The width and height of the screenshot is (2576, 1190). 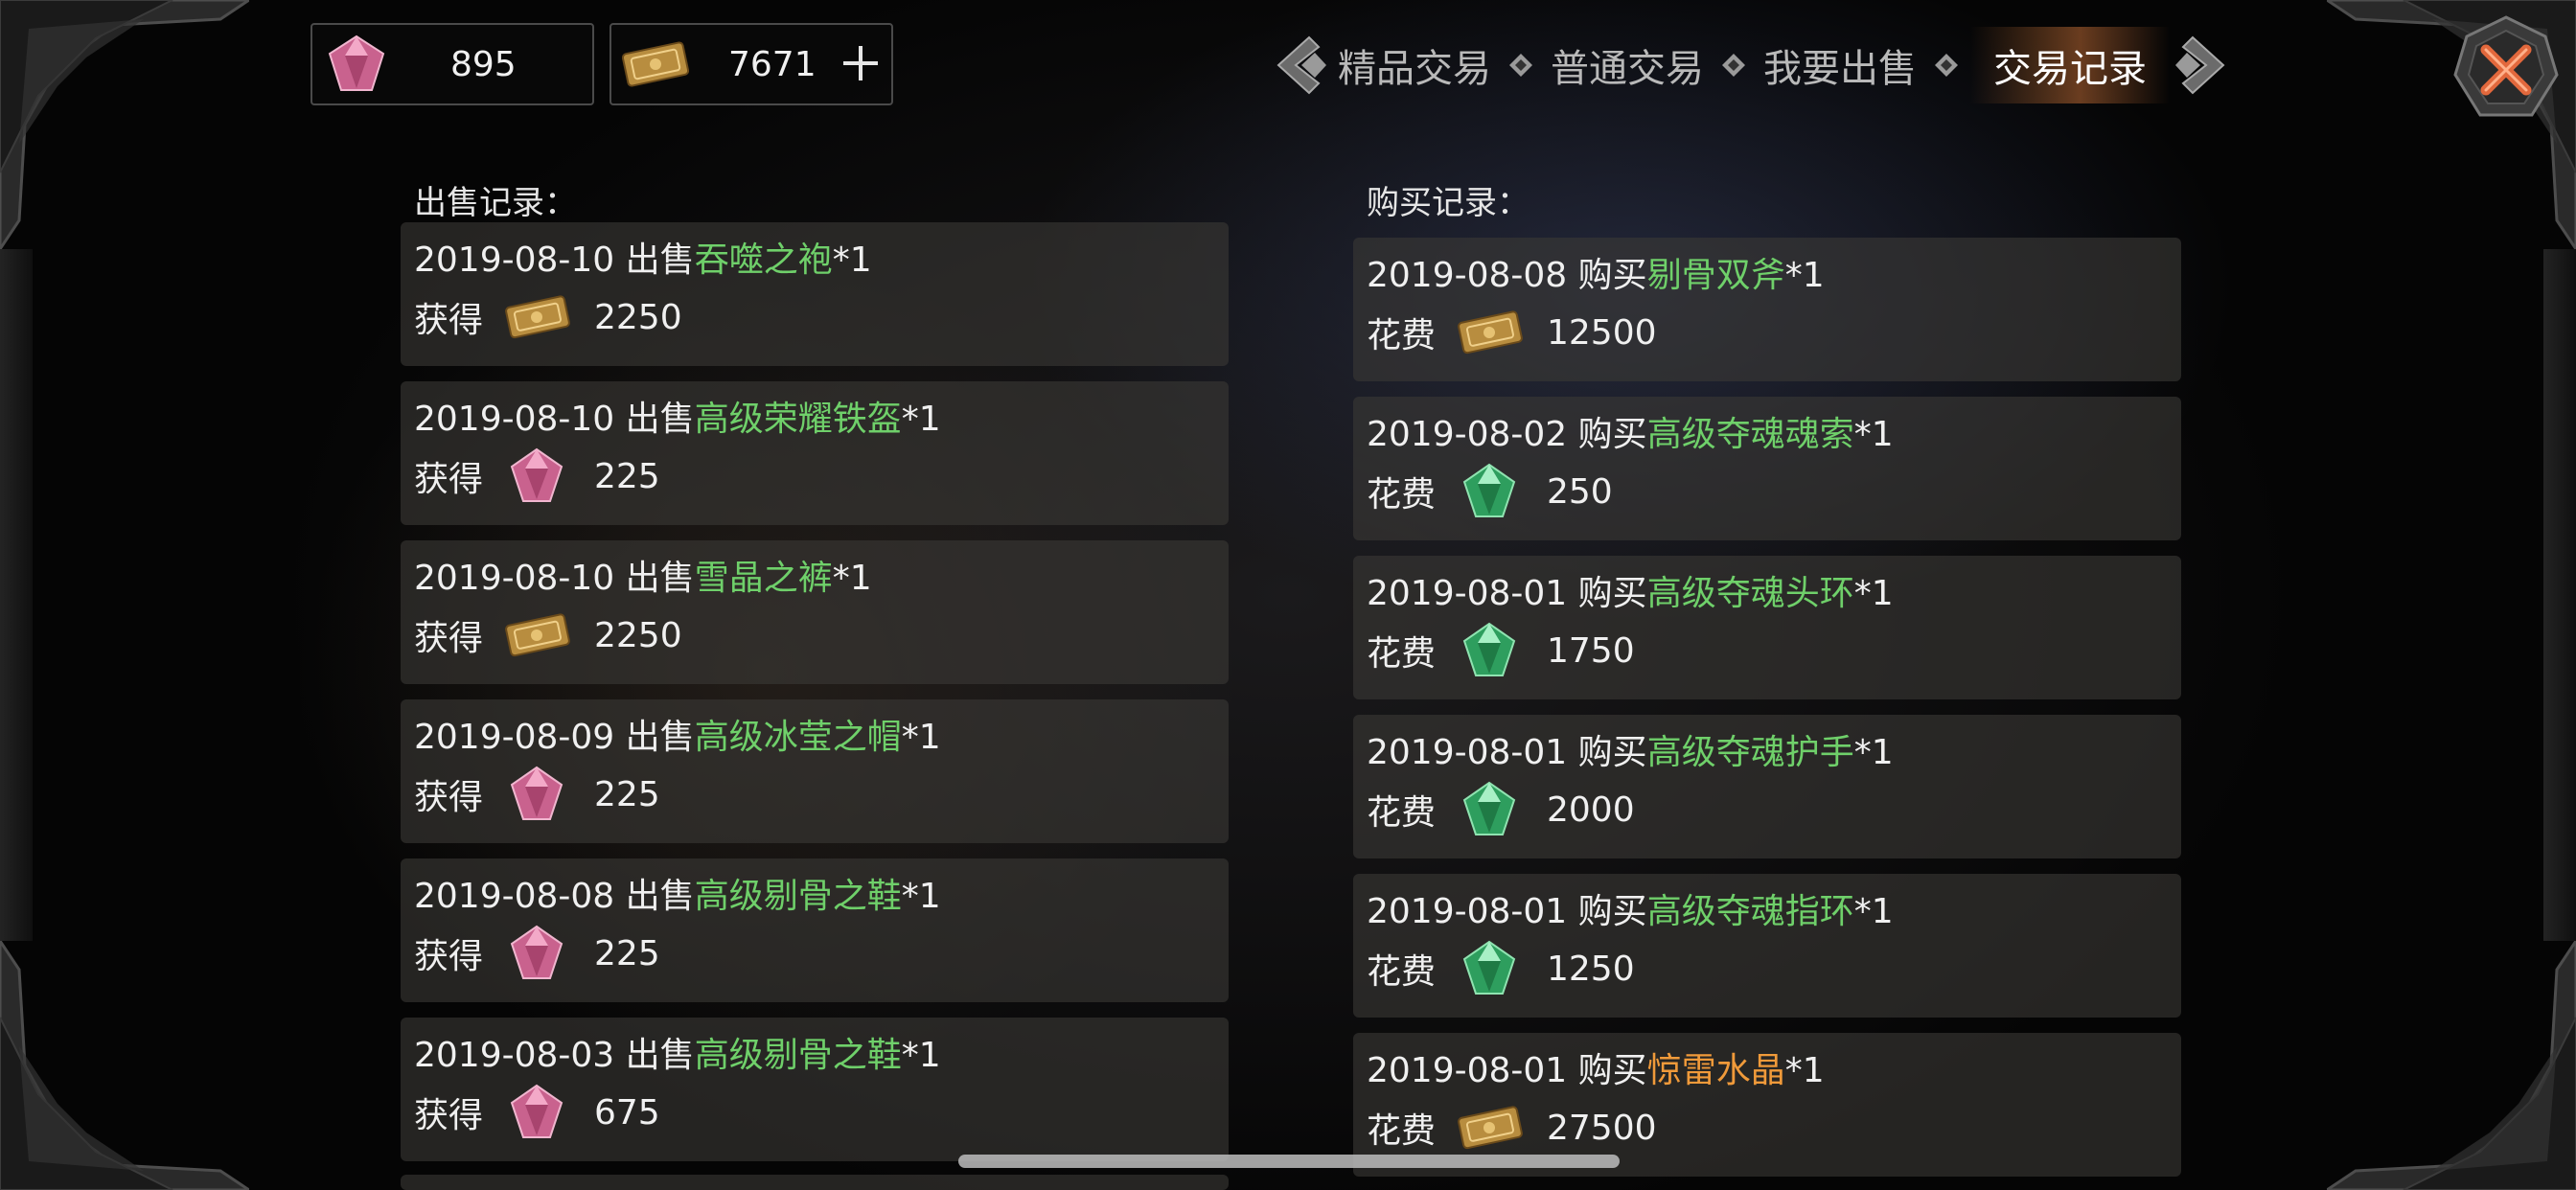 I want to click on record-date: 2019-08-09, so click(x=514, y=738).